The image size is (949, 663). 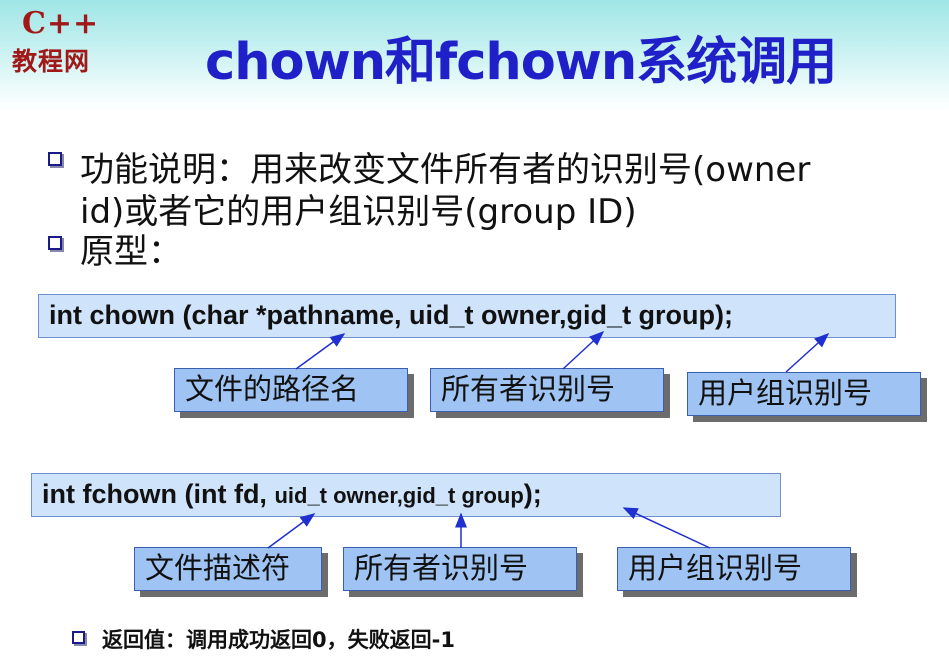 I want to click on arrow-owner, so click(x=583, y=350).